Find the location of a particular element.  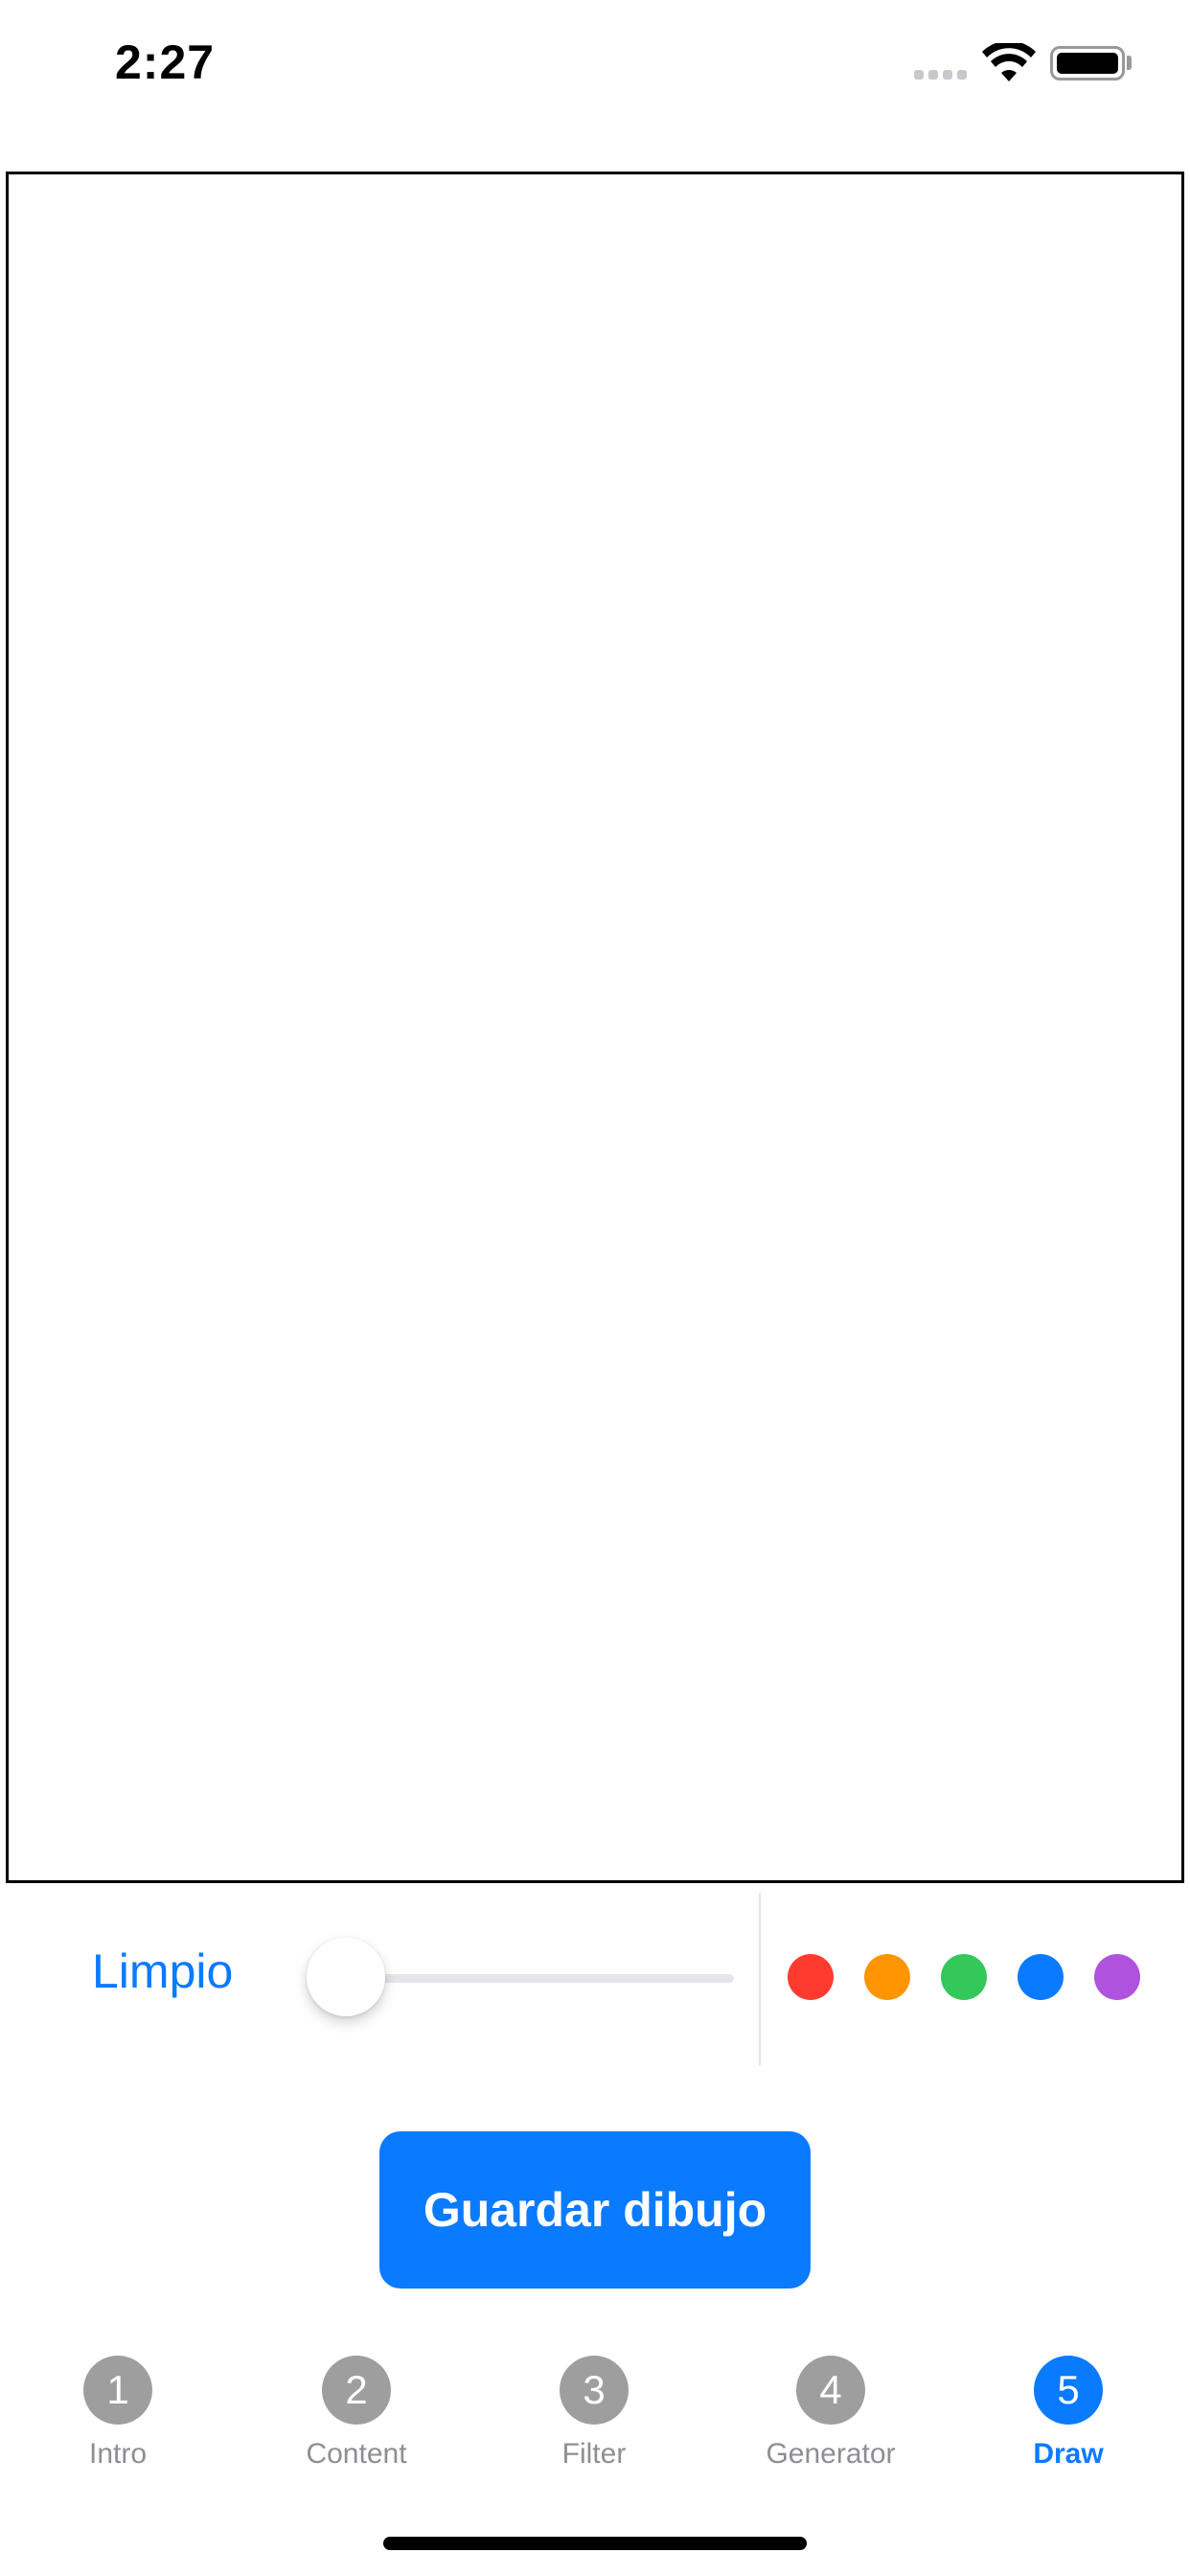

tab-content-label: Content is located at coordinates (357, 2454).